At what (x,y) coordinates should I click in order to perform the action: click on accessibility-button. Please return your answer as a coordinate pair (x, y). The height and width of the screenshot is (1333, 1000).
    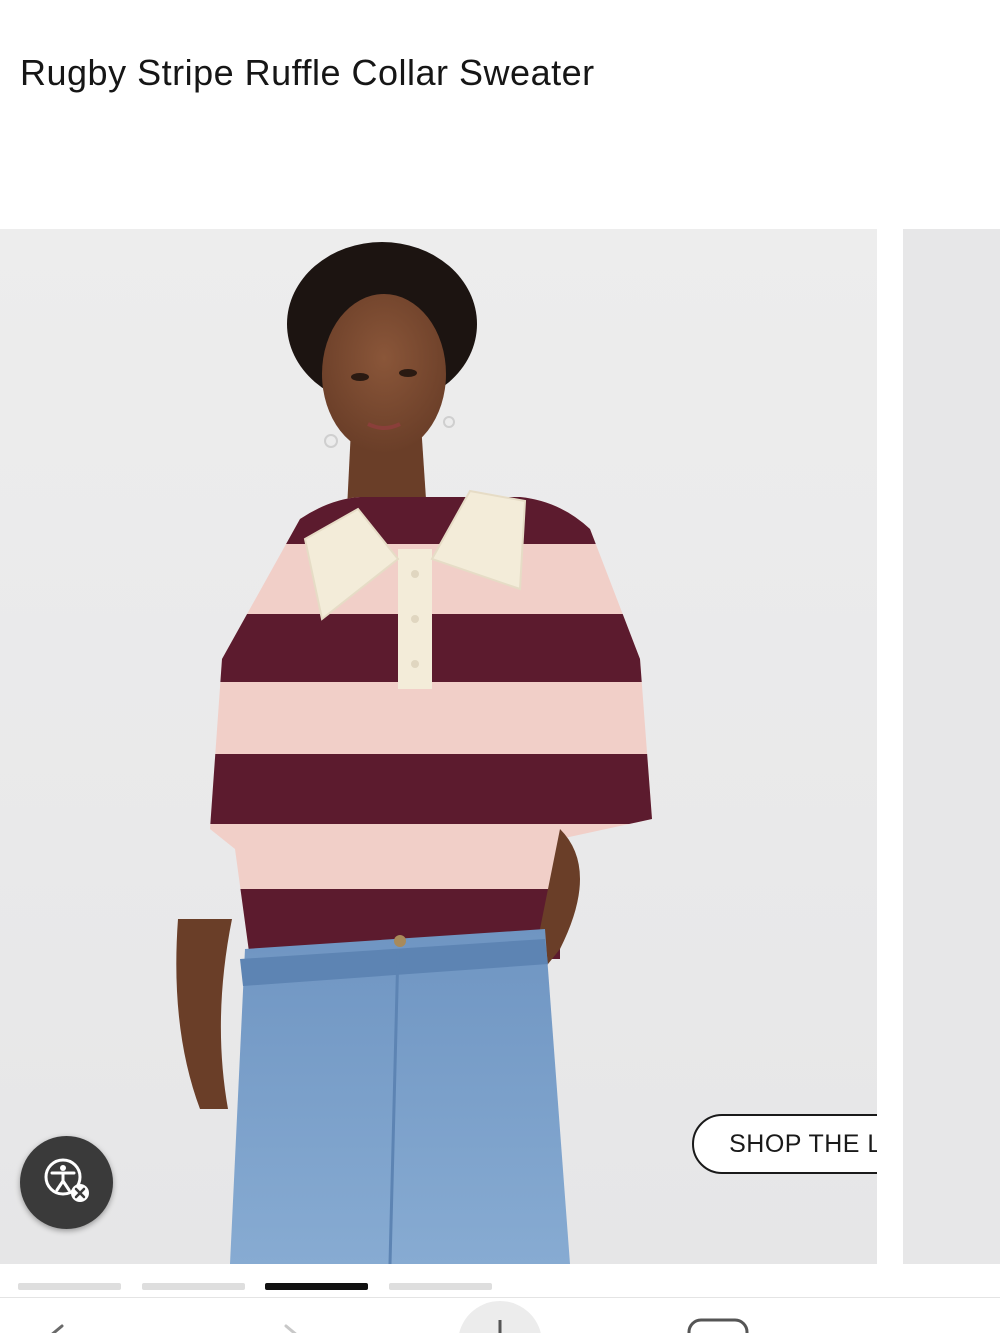
    Looking at the image, I should click on (66, 1182).